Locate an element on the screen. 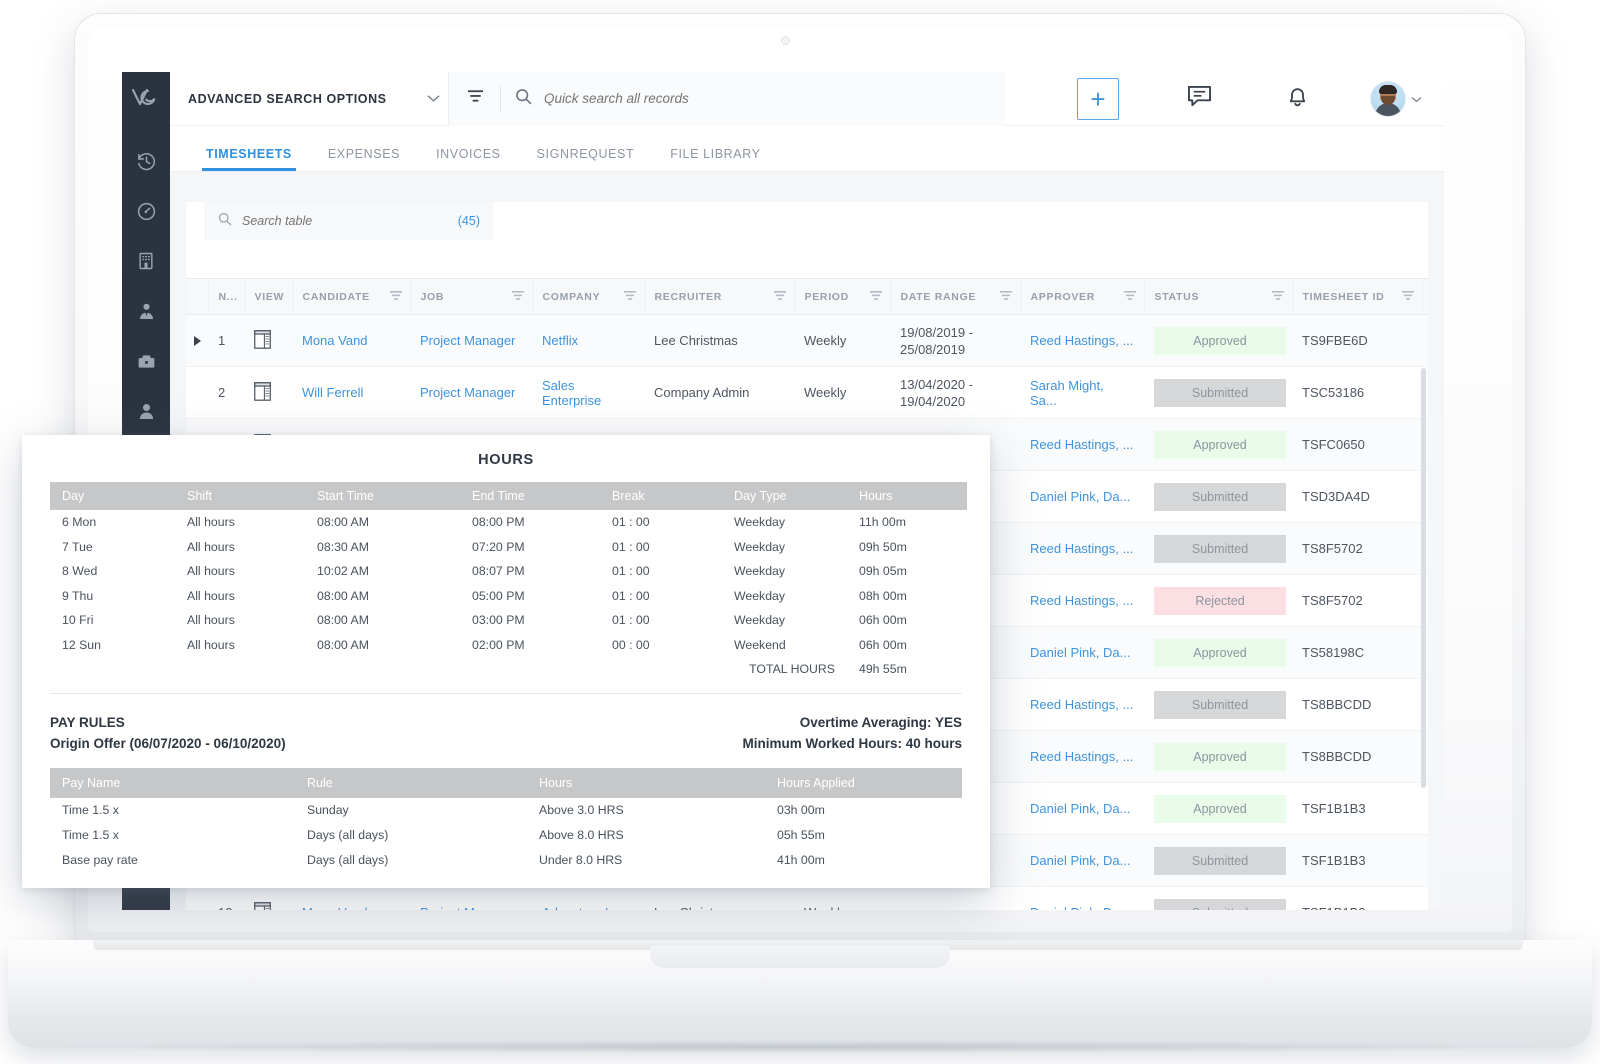  tab-expenses: EXPENSES is located at coordinates (364, 159).